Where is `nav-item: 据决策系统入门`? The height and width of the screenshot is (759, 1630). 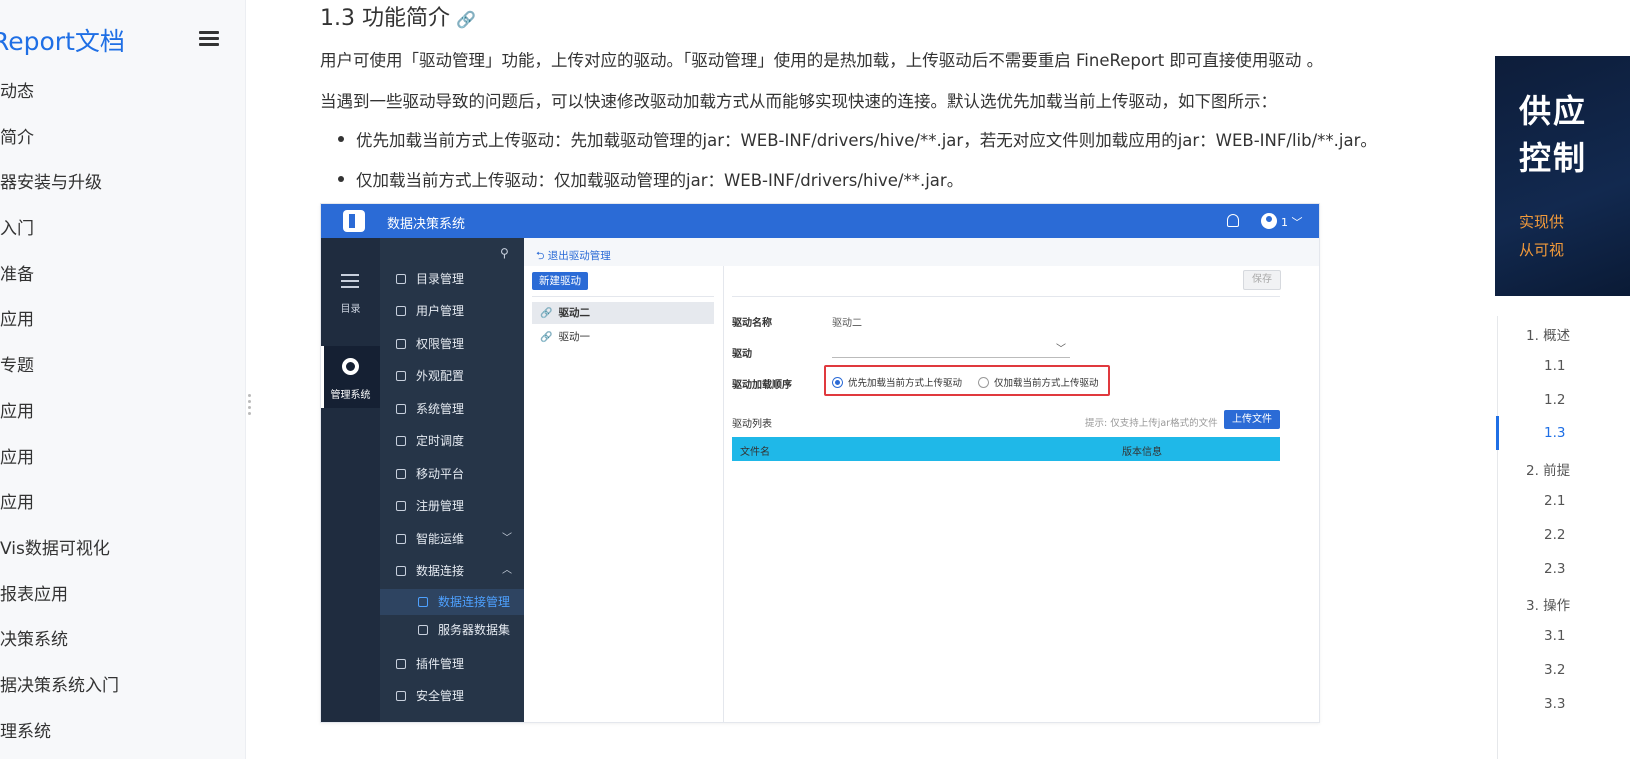 nav-item: 据决策系统入门 is located at coordinates (122, 695).